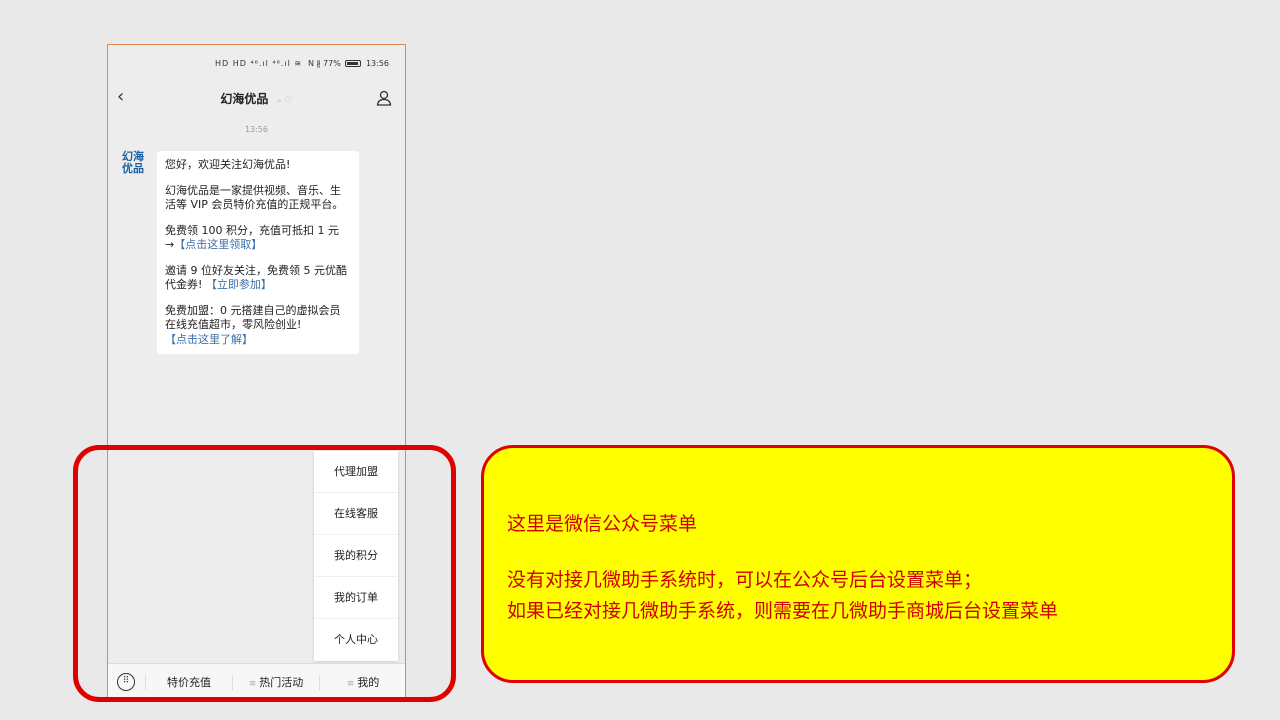 The image size is (1280, 720). I want to click on message-greeting: 您好，欢迎关注幻海优品!, so click(228, 164).